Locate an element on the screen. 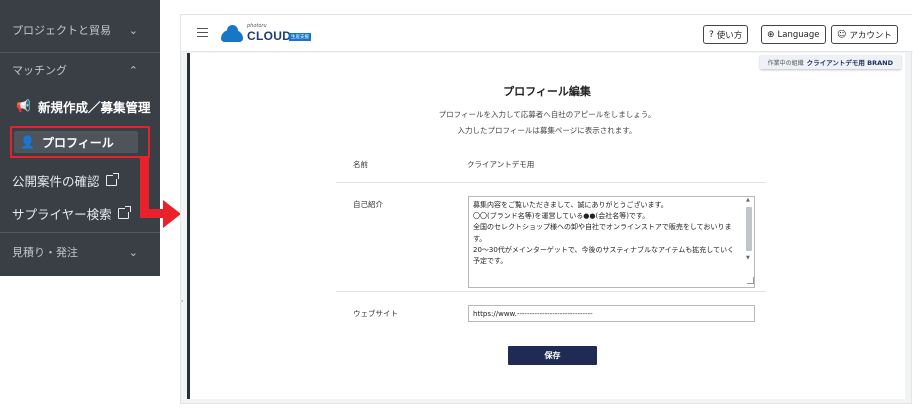 The image size is (921, 409). user-icon: 👤 is located at coordinates (27, 142).